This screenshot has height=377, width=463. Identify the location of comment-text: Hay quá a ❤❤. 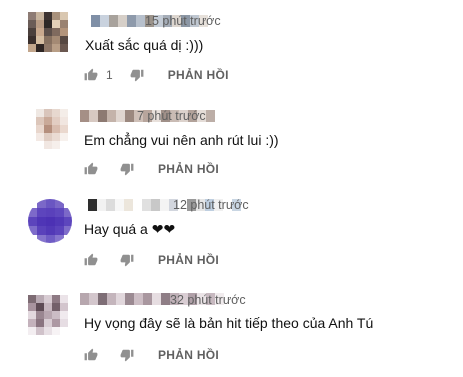
(130, 229).